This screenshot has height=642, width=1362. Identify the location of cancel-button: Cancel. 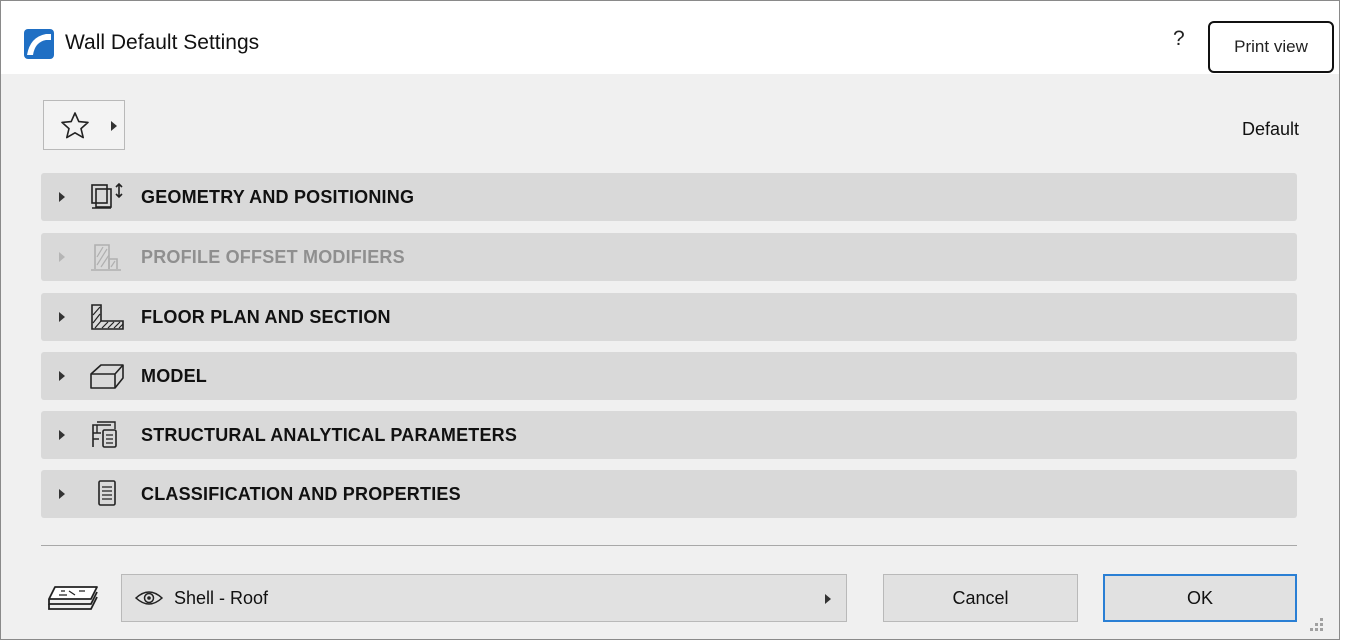
(980, 598).